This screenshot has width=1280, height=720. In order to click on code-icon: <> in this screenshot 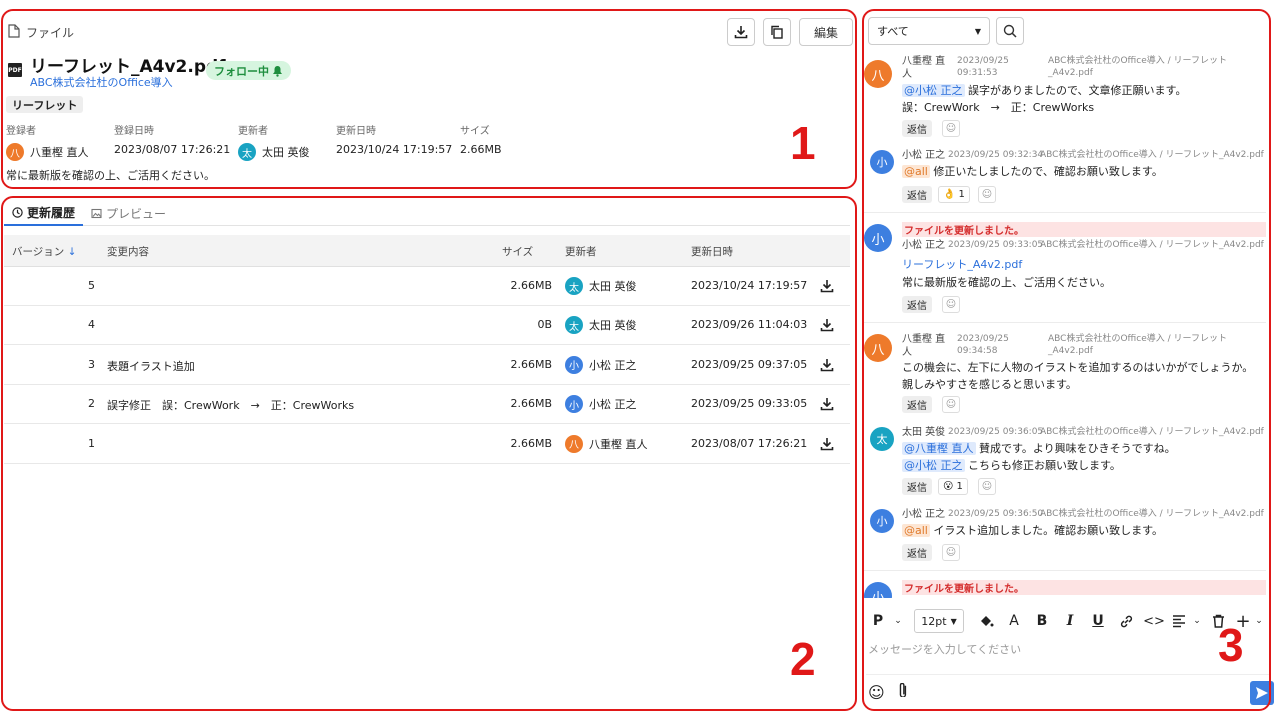, I will do `click(1154, 621)`.